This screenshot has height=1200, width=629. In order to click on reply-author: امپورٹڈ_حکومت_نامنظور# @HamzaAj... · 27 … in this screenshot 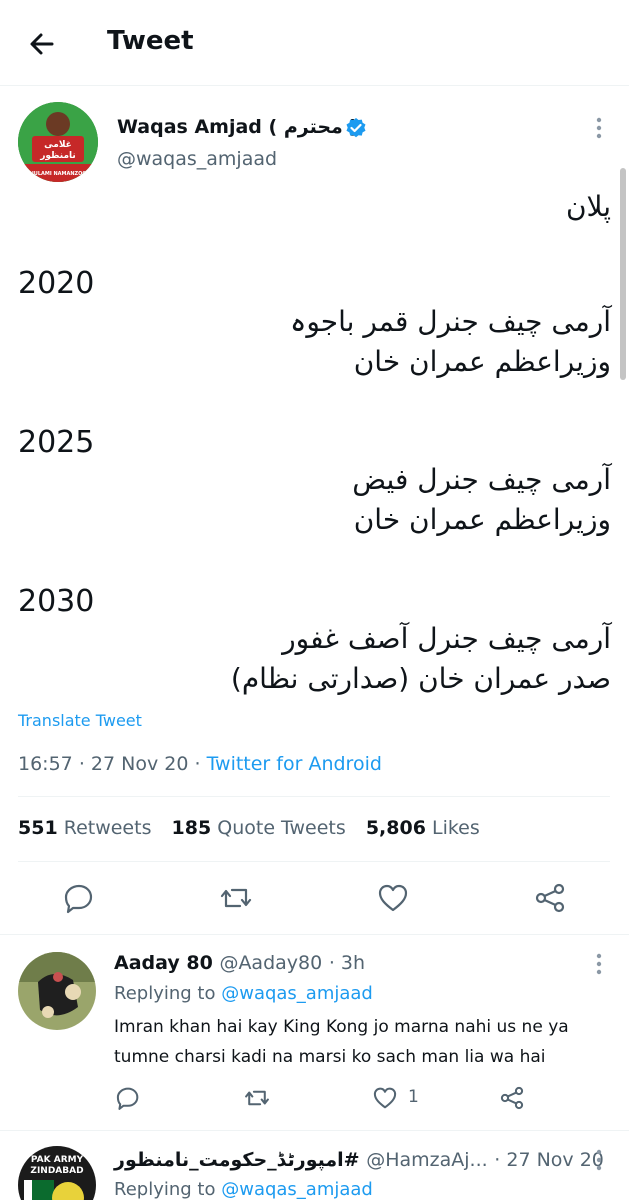, I will do `click(359, 1160)`.